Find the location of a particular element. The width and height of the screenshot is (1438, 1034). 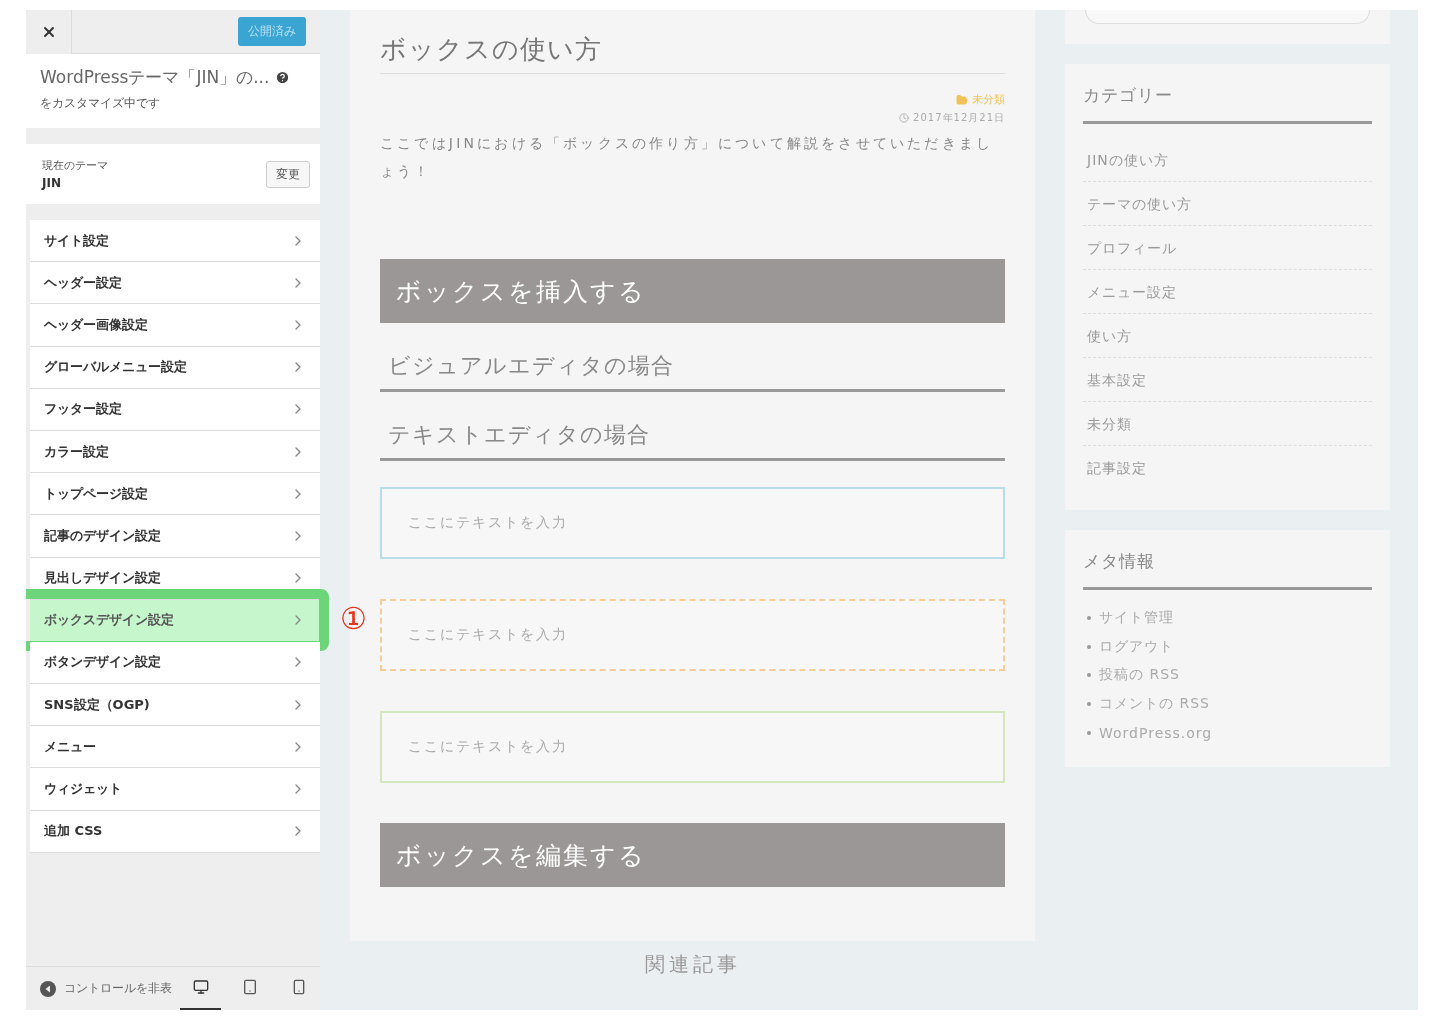

article-title: ボックスの使い方 is located at coordinates (692, 53).